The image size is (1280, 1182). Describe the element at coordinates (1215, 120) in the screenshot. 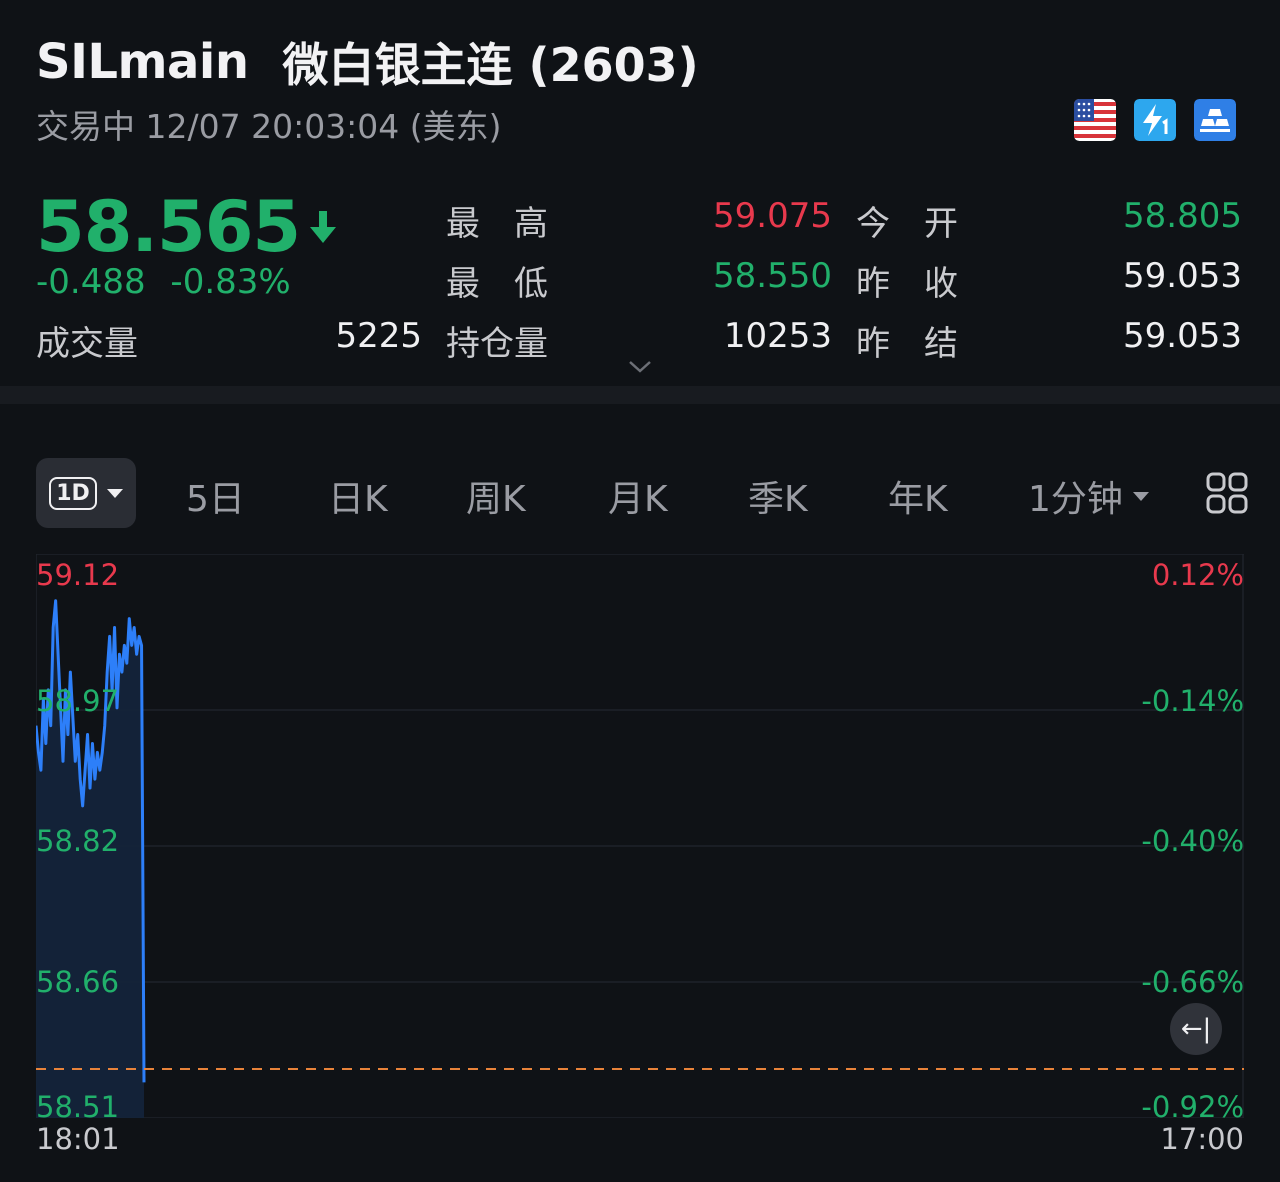

I see `gold-bars-icon` at that location.